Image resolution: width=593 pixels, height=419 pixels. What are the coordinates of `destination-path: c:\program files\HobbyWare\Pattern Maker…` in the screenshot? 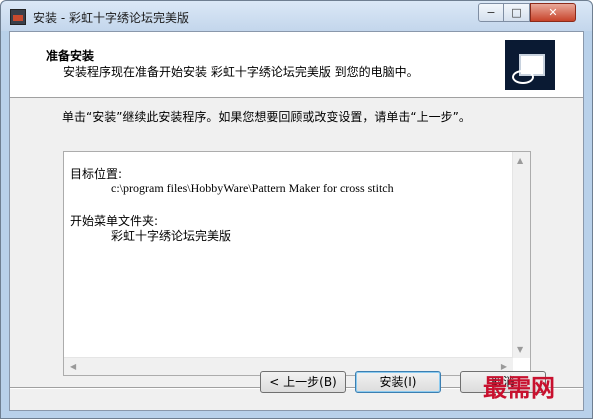 It's located at (252, 188).